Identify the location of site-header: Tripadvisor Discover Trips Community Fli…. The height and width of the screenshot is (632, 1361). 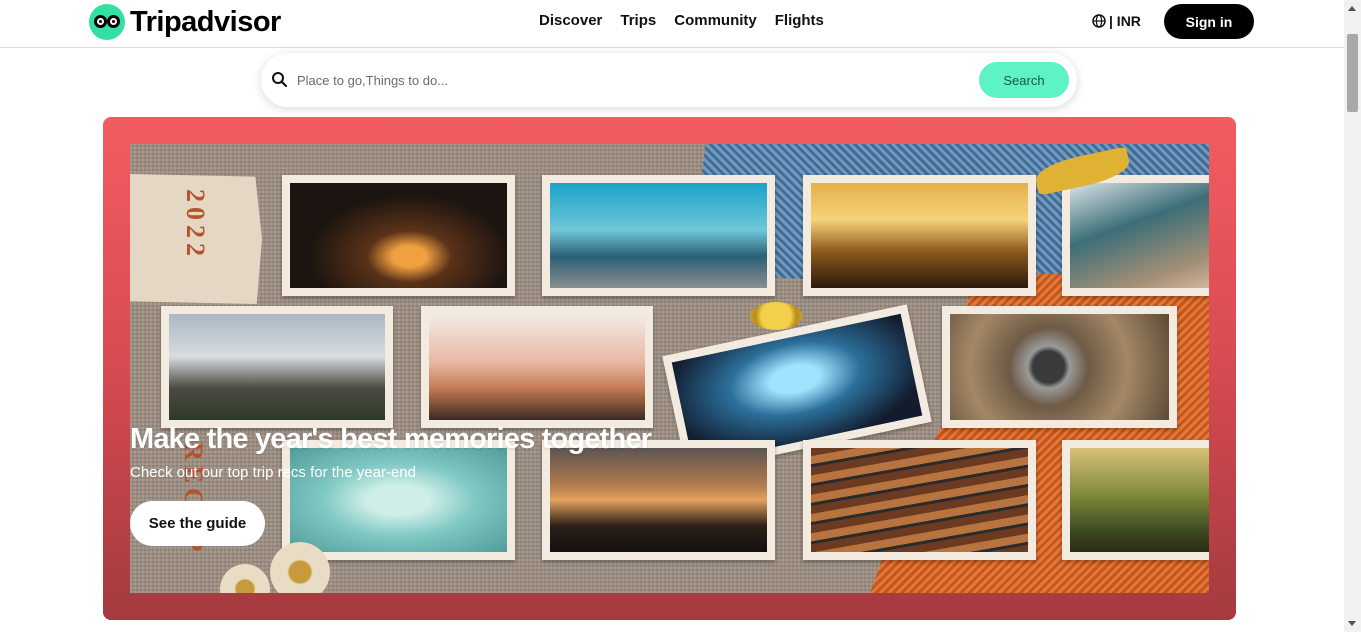
(672, 24).